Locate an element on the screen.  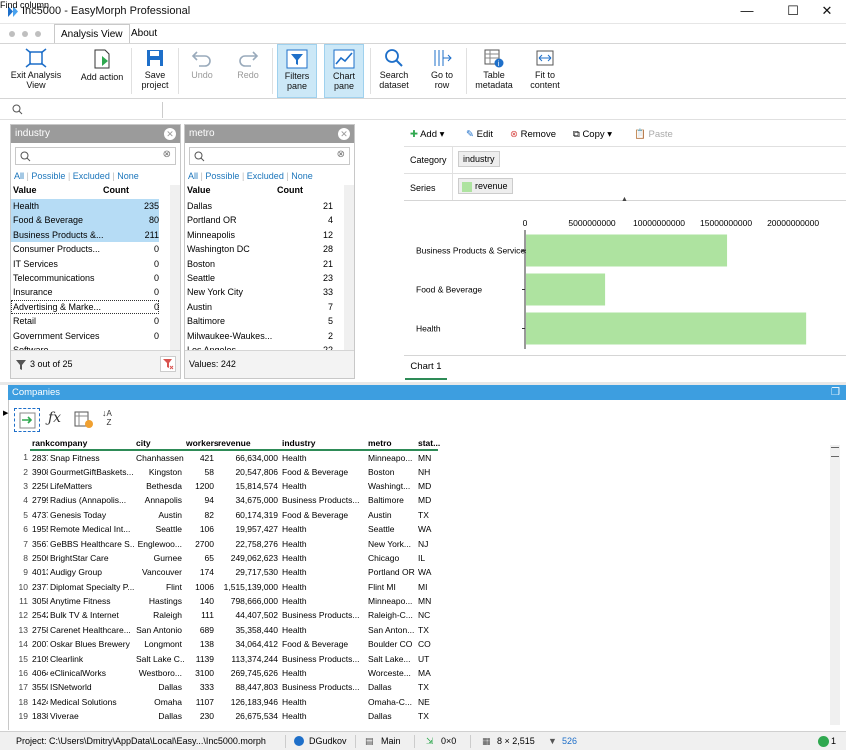
filter-value-row: Minneapolis 12 is located at coordinates (259, 235).